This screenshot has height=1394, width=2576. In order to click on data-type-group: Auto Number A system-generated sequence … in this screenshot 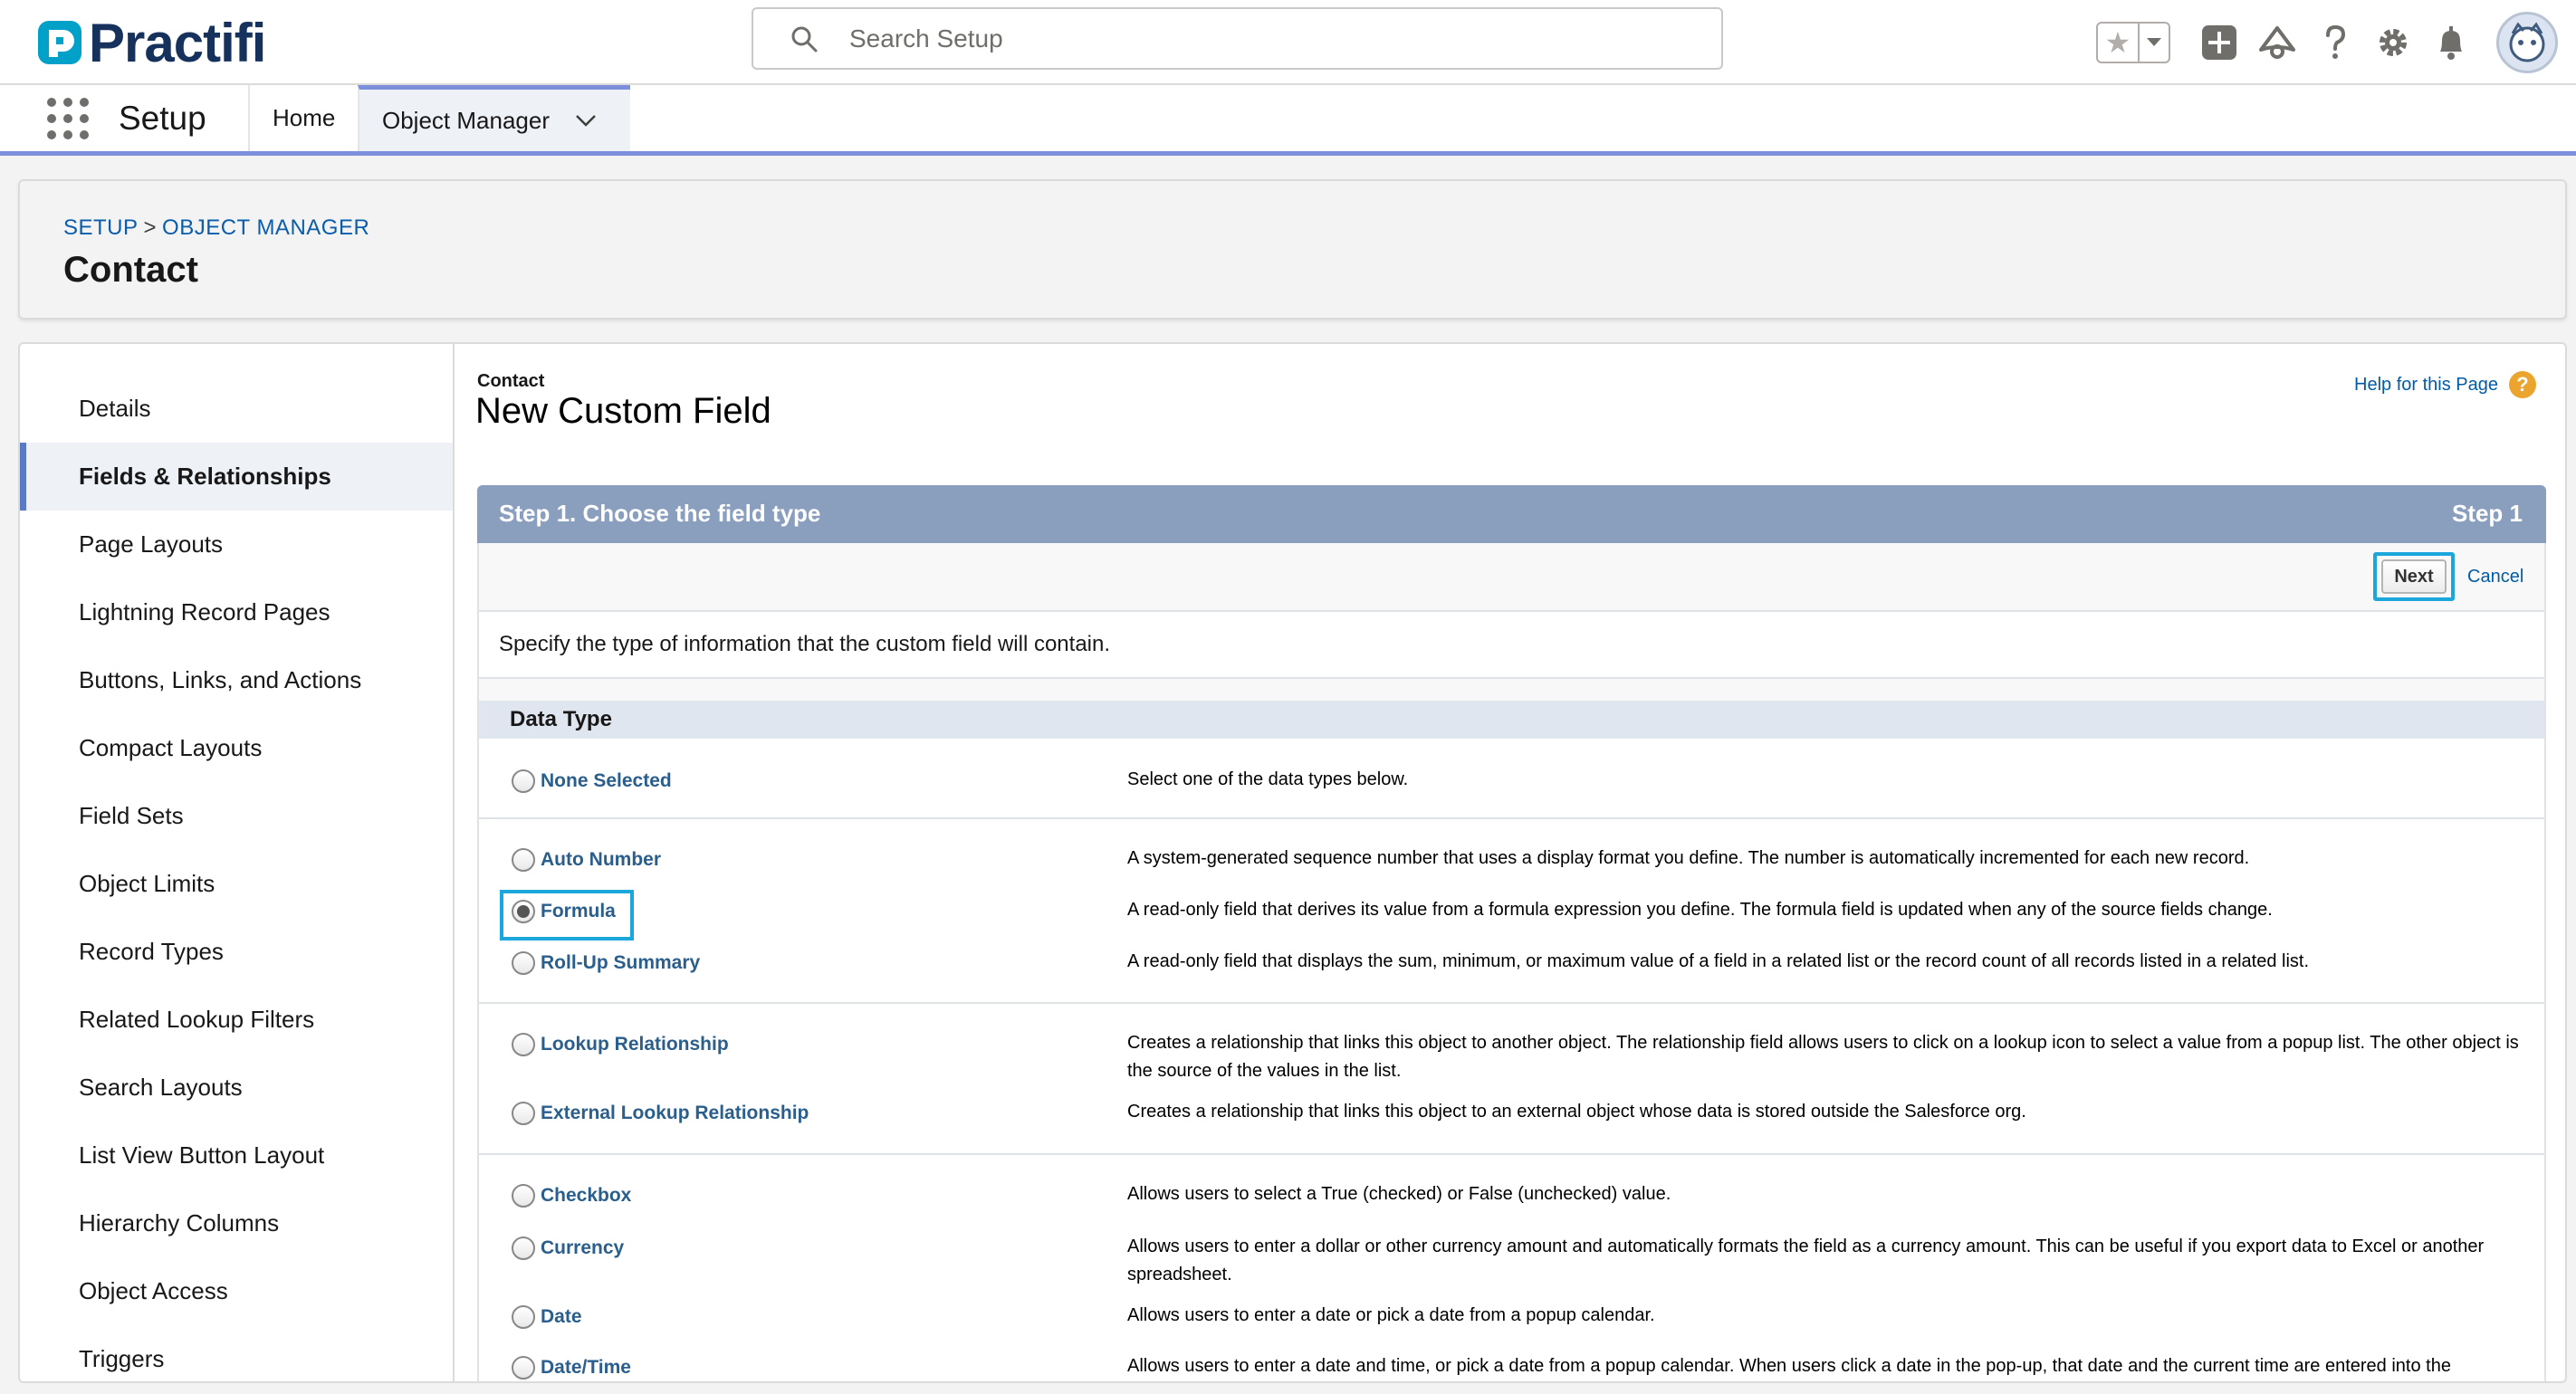, I will do `click(1511, 911)`.